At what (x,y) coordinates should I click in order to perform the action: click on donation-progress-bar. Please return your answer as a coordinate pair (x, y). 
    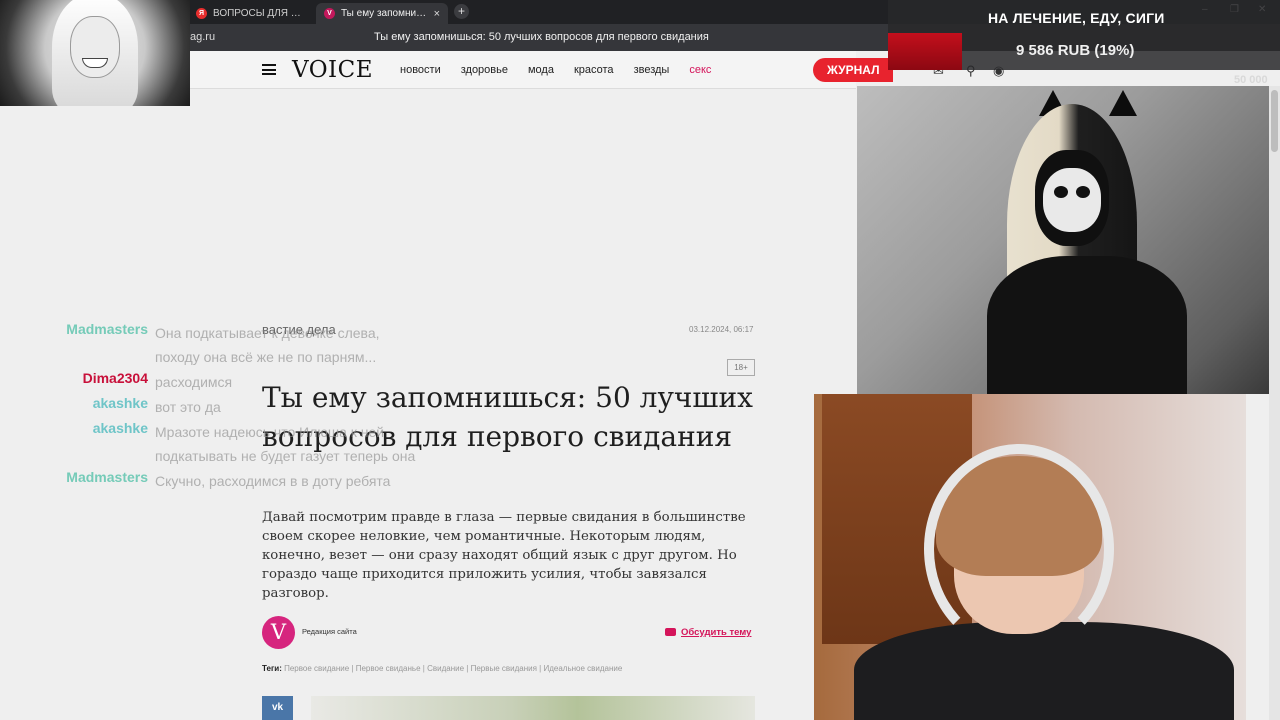
    Looking at the image, I should click on (925, 51).